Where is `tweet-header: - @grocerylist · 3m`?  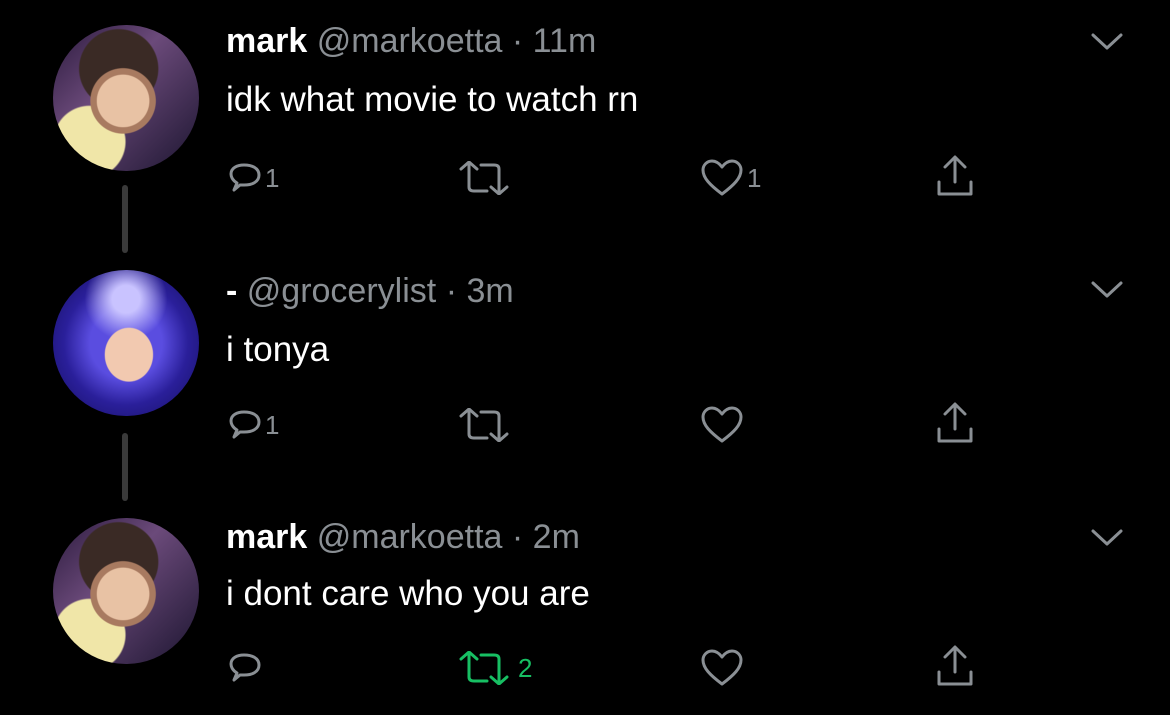
tweet-header: - @grocerylist · 3m is located at coordinates (370, 291).